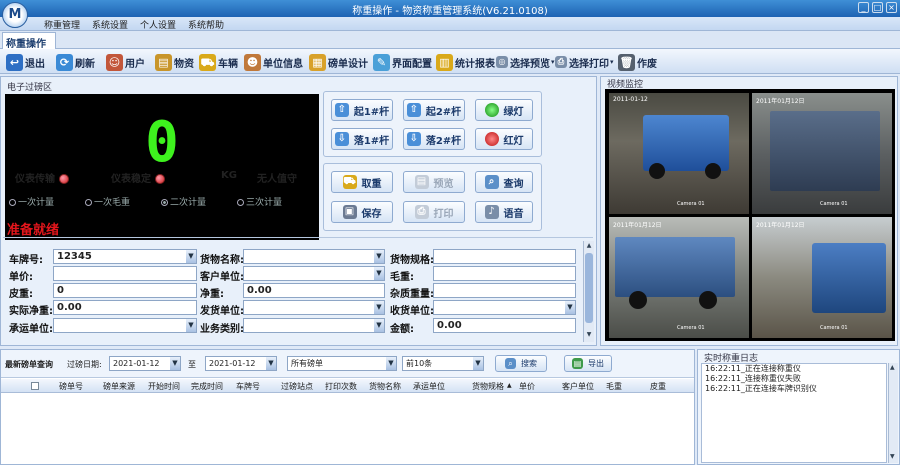  I want to click on select-all-checkbox, so click(35, 386).